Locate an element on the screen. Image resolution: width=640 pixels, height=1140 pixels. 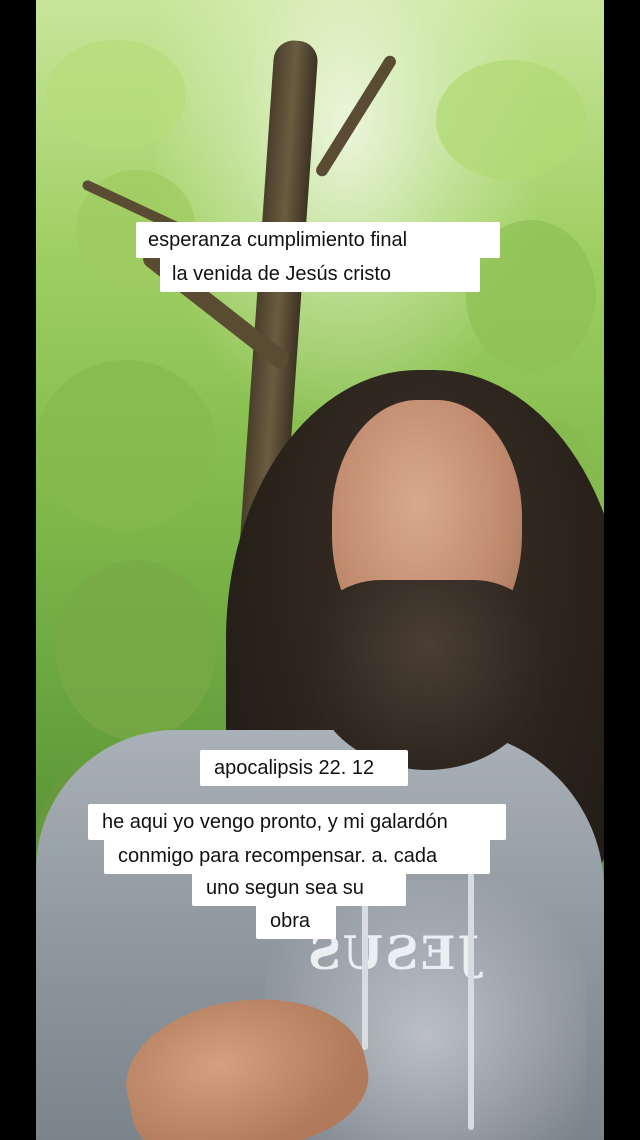
caption-verse-line-4: obra is located at coordinates (296, 921).